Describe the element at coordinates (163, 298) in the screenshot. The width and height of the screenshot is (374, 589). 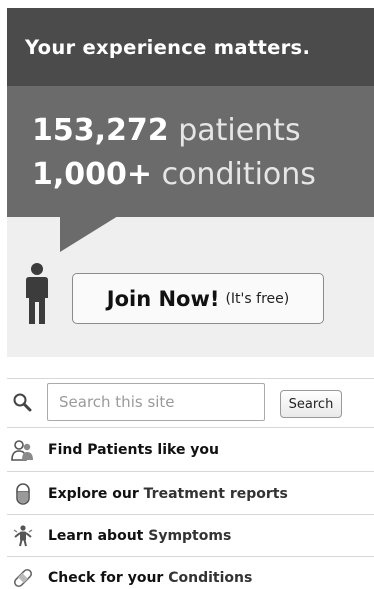
I see `join-now-label: Join Now!` at that location.